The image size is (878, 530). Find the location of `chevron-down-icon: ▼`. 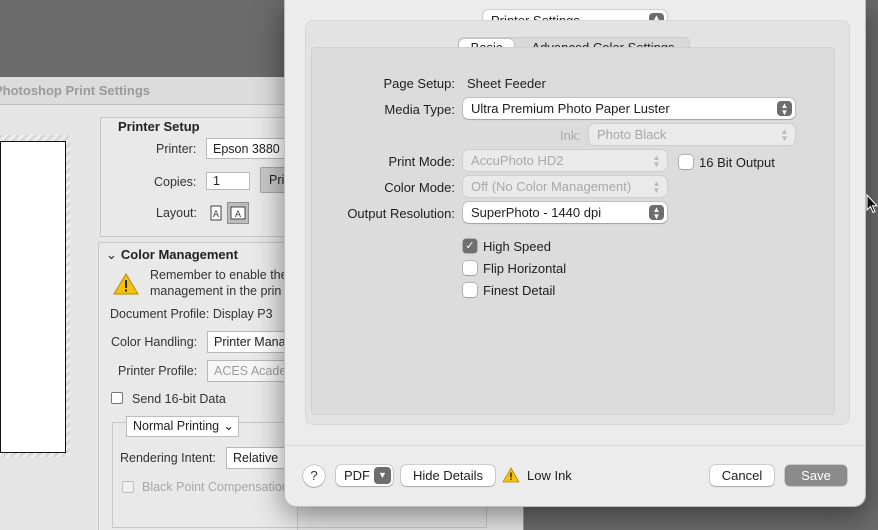

chevron-down-icon: ▼ is located at coordinates (382, 475).